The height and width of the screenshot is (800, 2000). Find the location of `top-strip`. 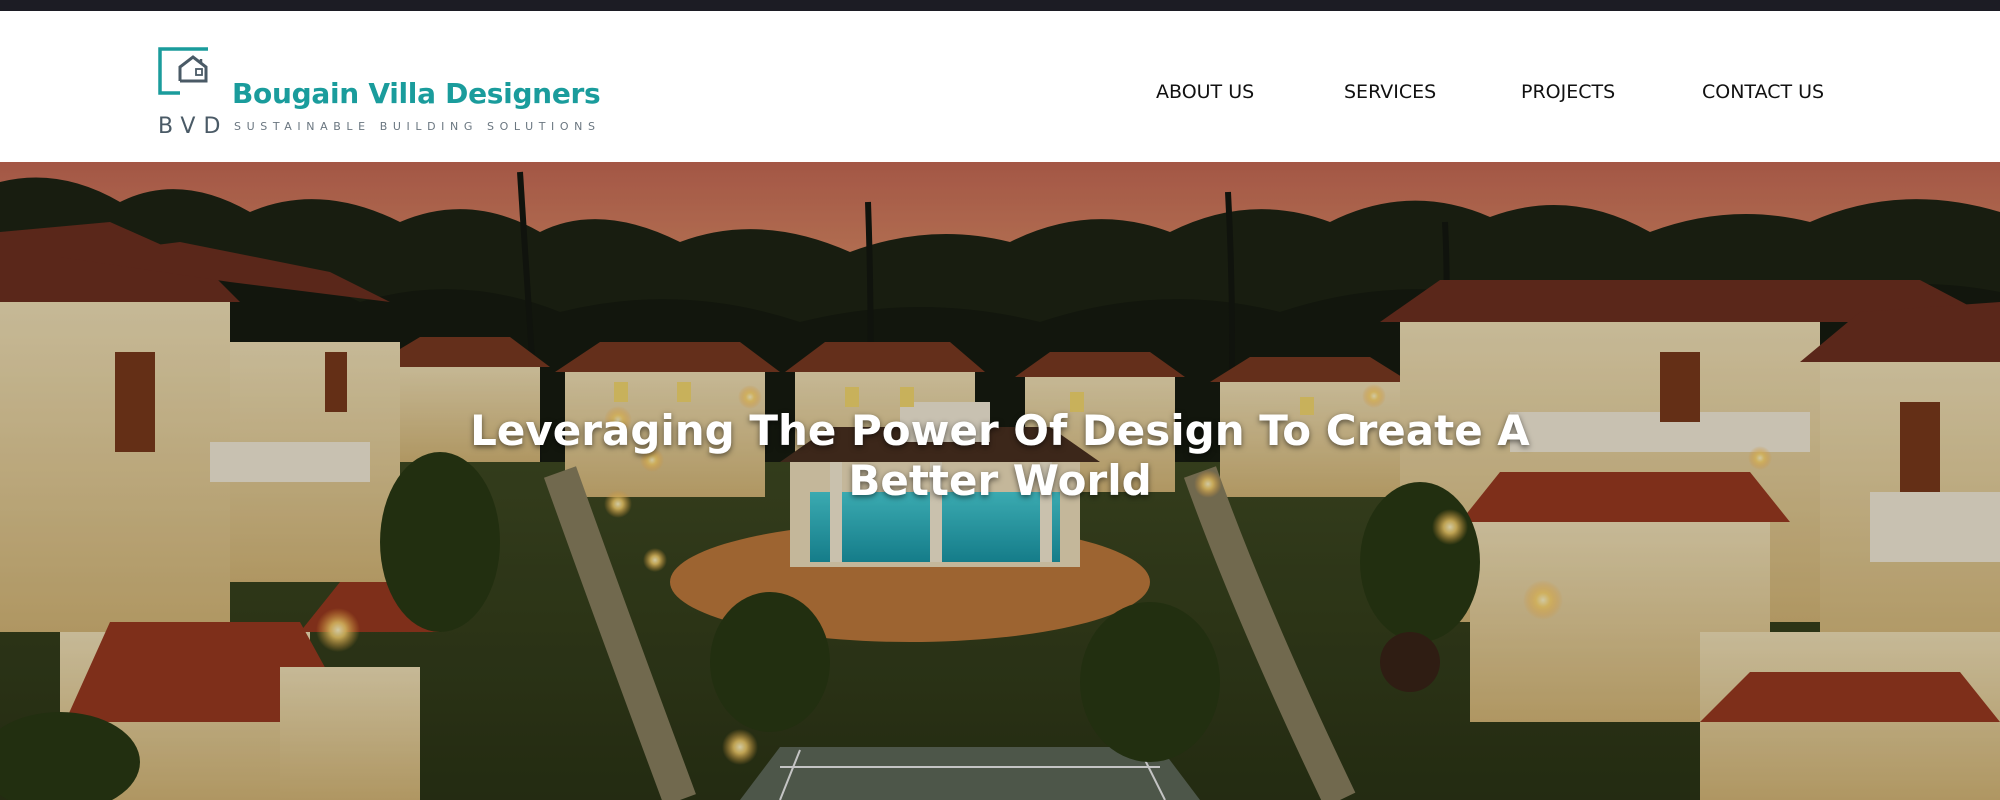

top-strip is located at coordinates (1000, 5).